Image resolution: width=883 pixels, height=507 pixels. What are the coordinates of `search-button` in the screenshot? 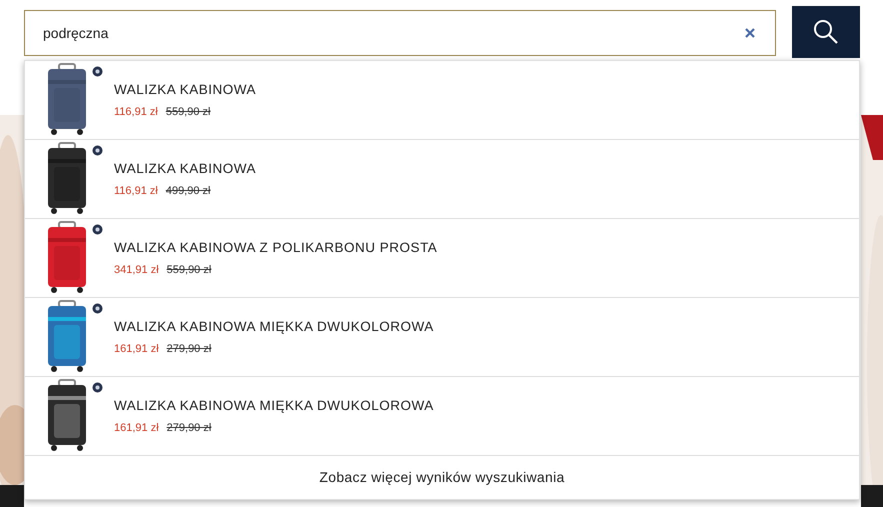 It's located at (826, 32).